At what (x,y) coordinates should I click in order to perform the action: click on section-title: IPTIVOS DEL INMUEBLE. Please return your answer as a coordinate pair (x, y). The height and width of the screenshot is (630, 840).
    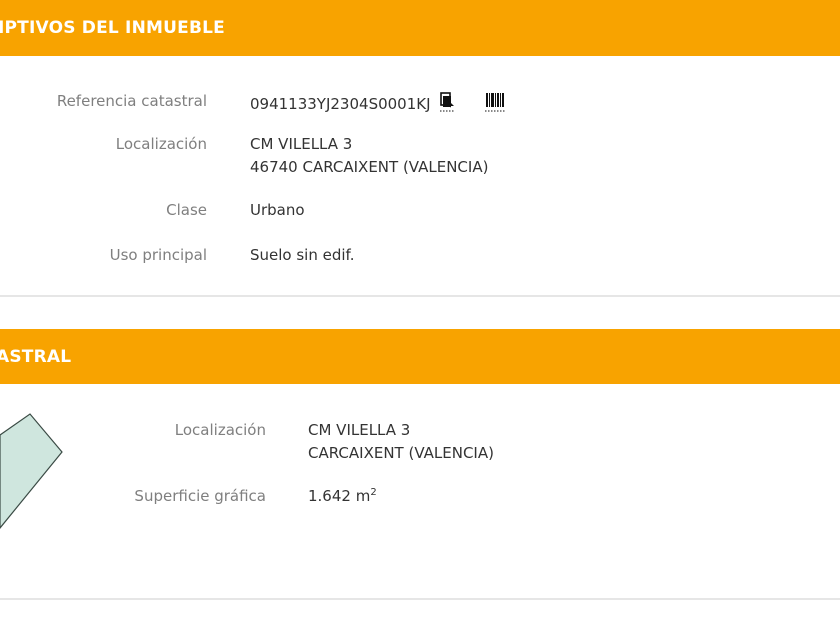
    Looking at the image, I should click on (112, 28).